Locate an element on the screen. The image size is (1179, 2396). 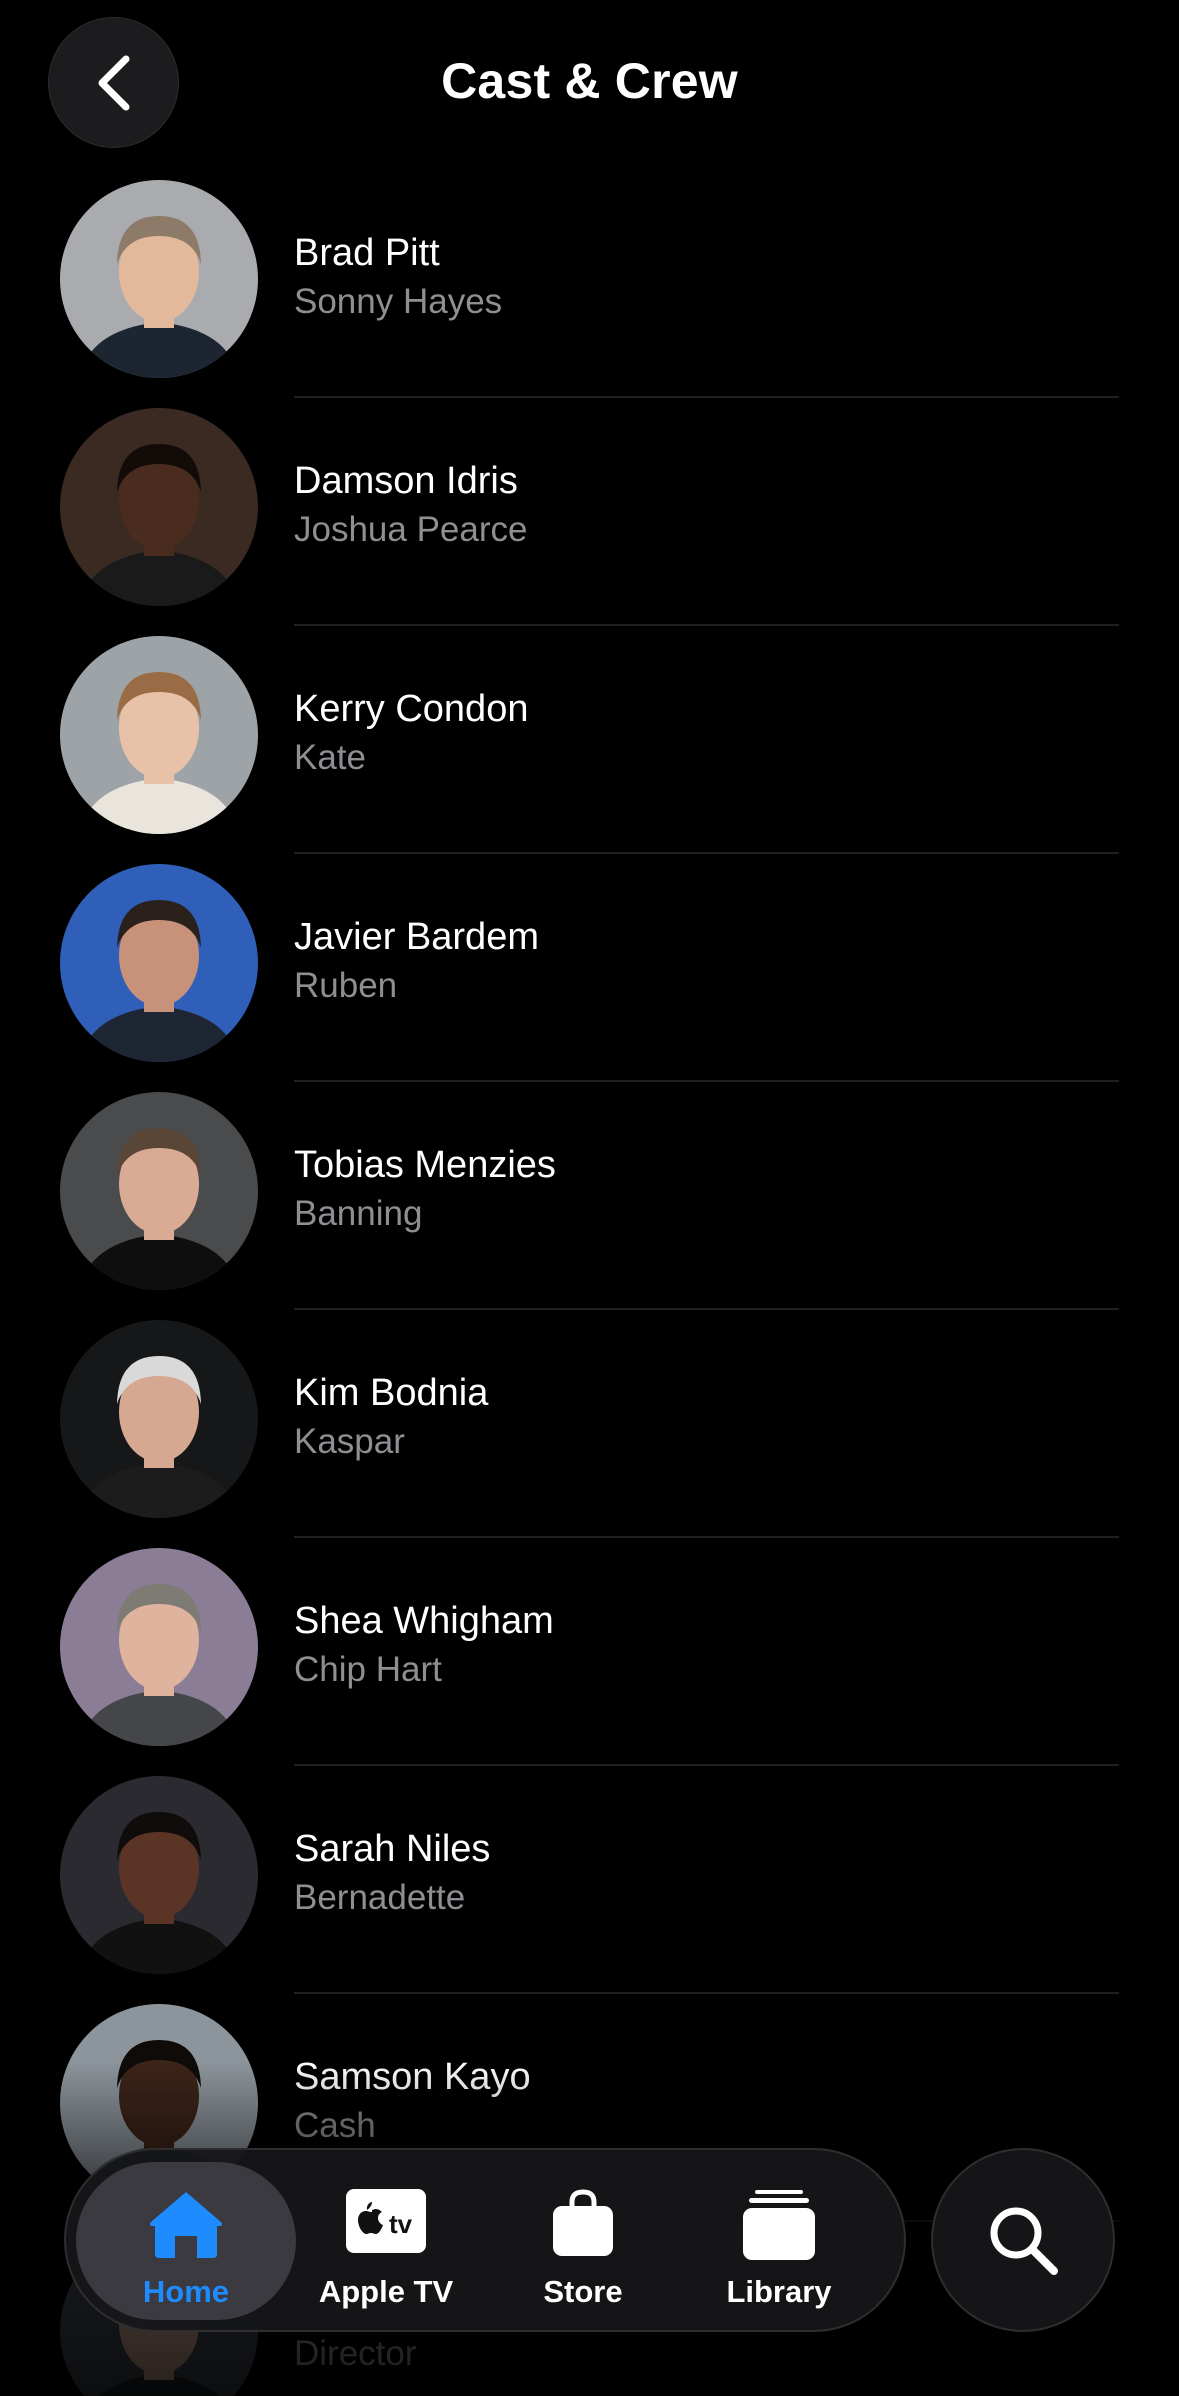
tab-bar: Home tv Apple TV Store Library is located at coordinates (485, 2240).